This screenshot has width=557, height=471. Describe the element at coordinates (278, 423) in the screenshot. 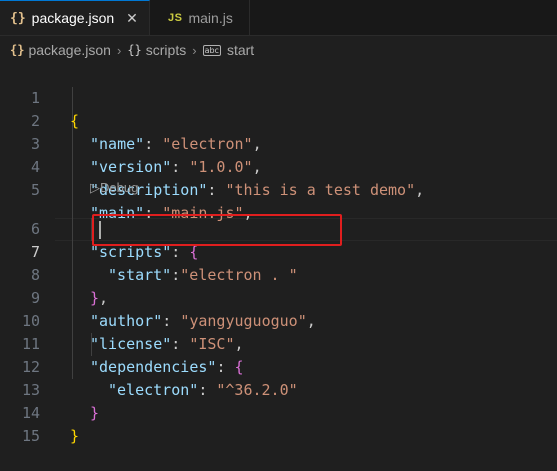

I see `code-line: 15` at that location.